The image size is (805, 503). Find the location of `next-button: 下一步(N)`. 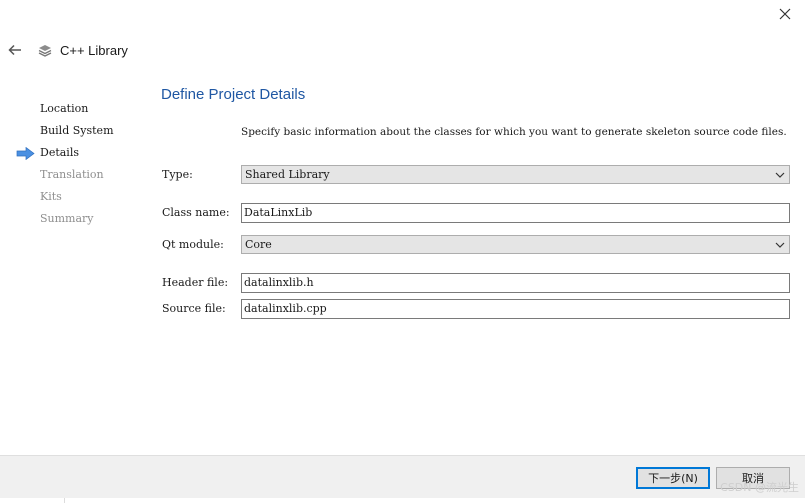

next-button: 下一步(N) is located at coordinates (673, 478).